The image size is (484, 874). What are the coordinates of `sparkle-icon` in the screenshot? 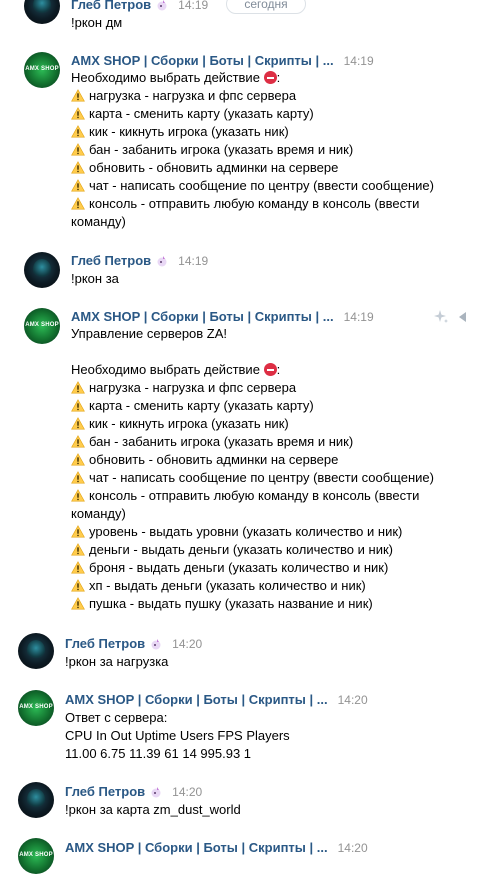 It's located at (441, 317).